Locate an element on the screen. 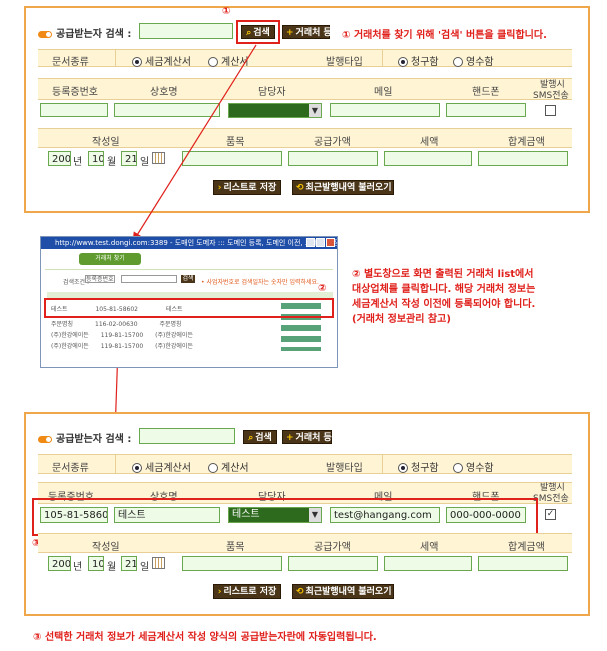 The height and width of the screenshot is (651, 607). bottom-search-input is located at coordinates (187, 436).